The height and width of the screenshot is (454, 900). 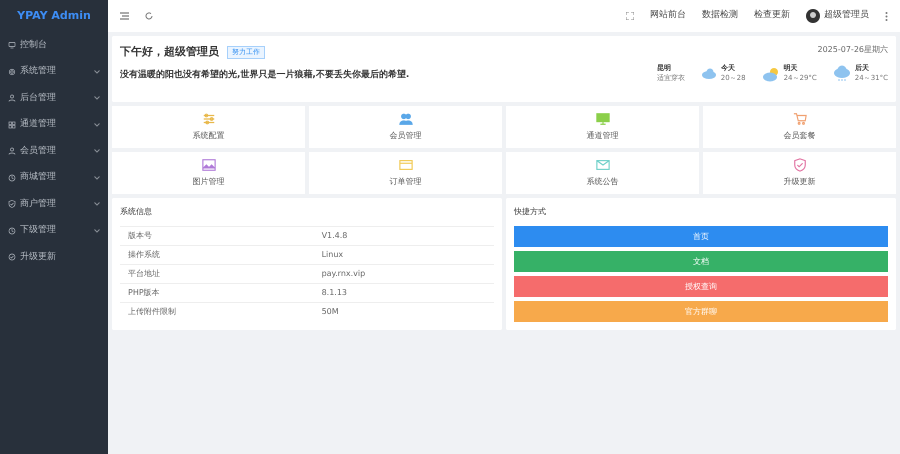 I want to click on shortcut-tile: 会员管理, so click(x=405, y=127).